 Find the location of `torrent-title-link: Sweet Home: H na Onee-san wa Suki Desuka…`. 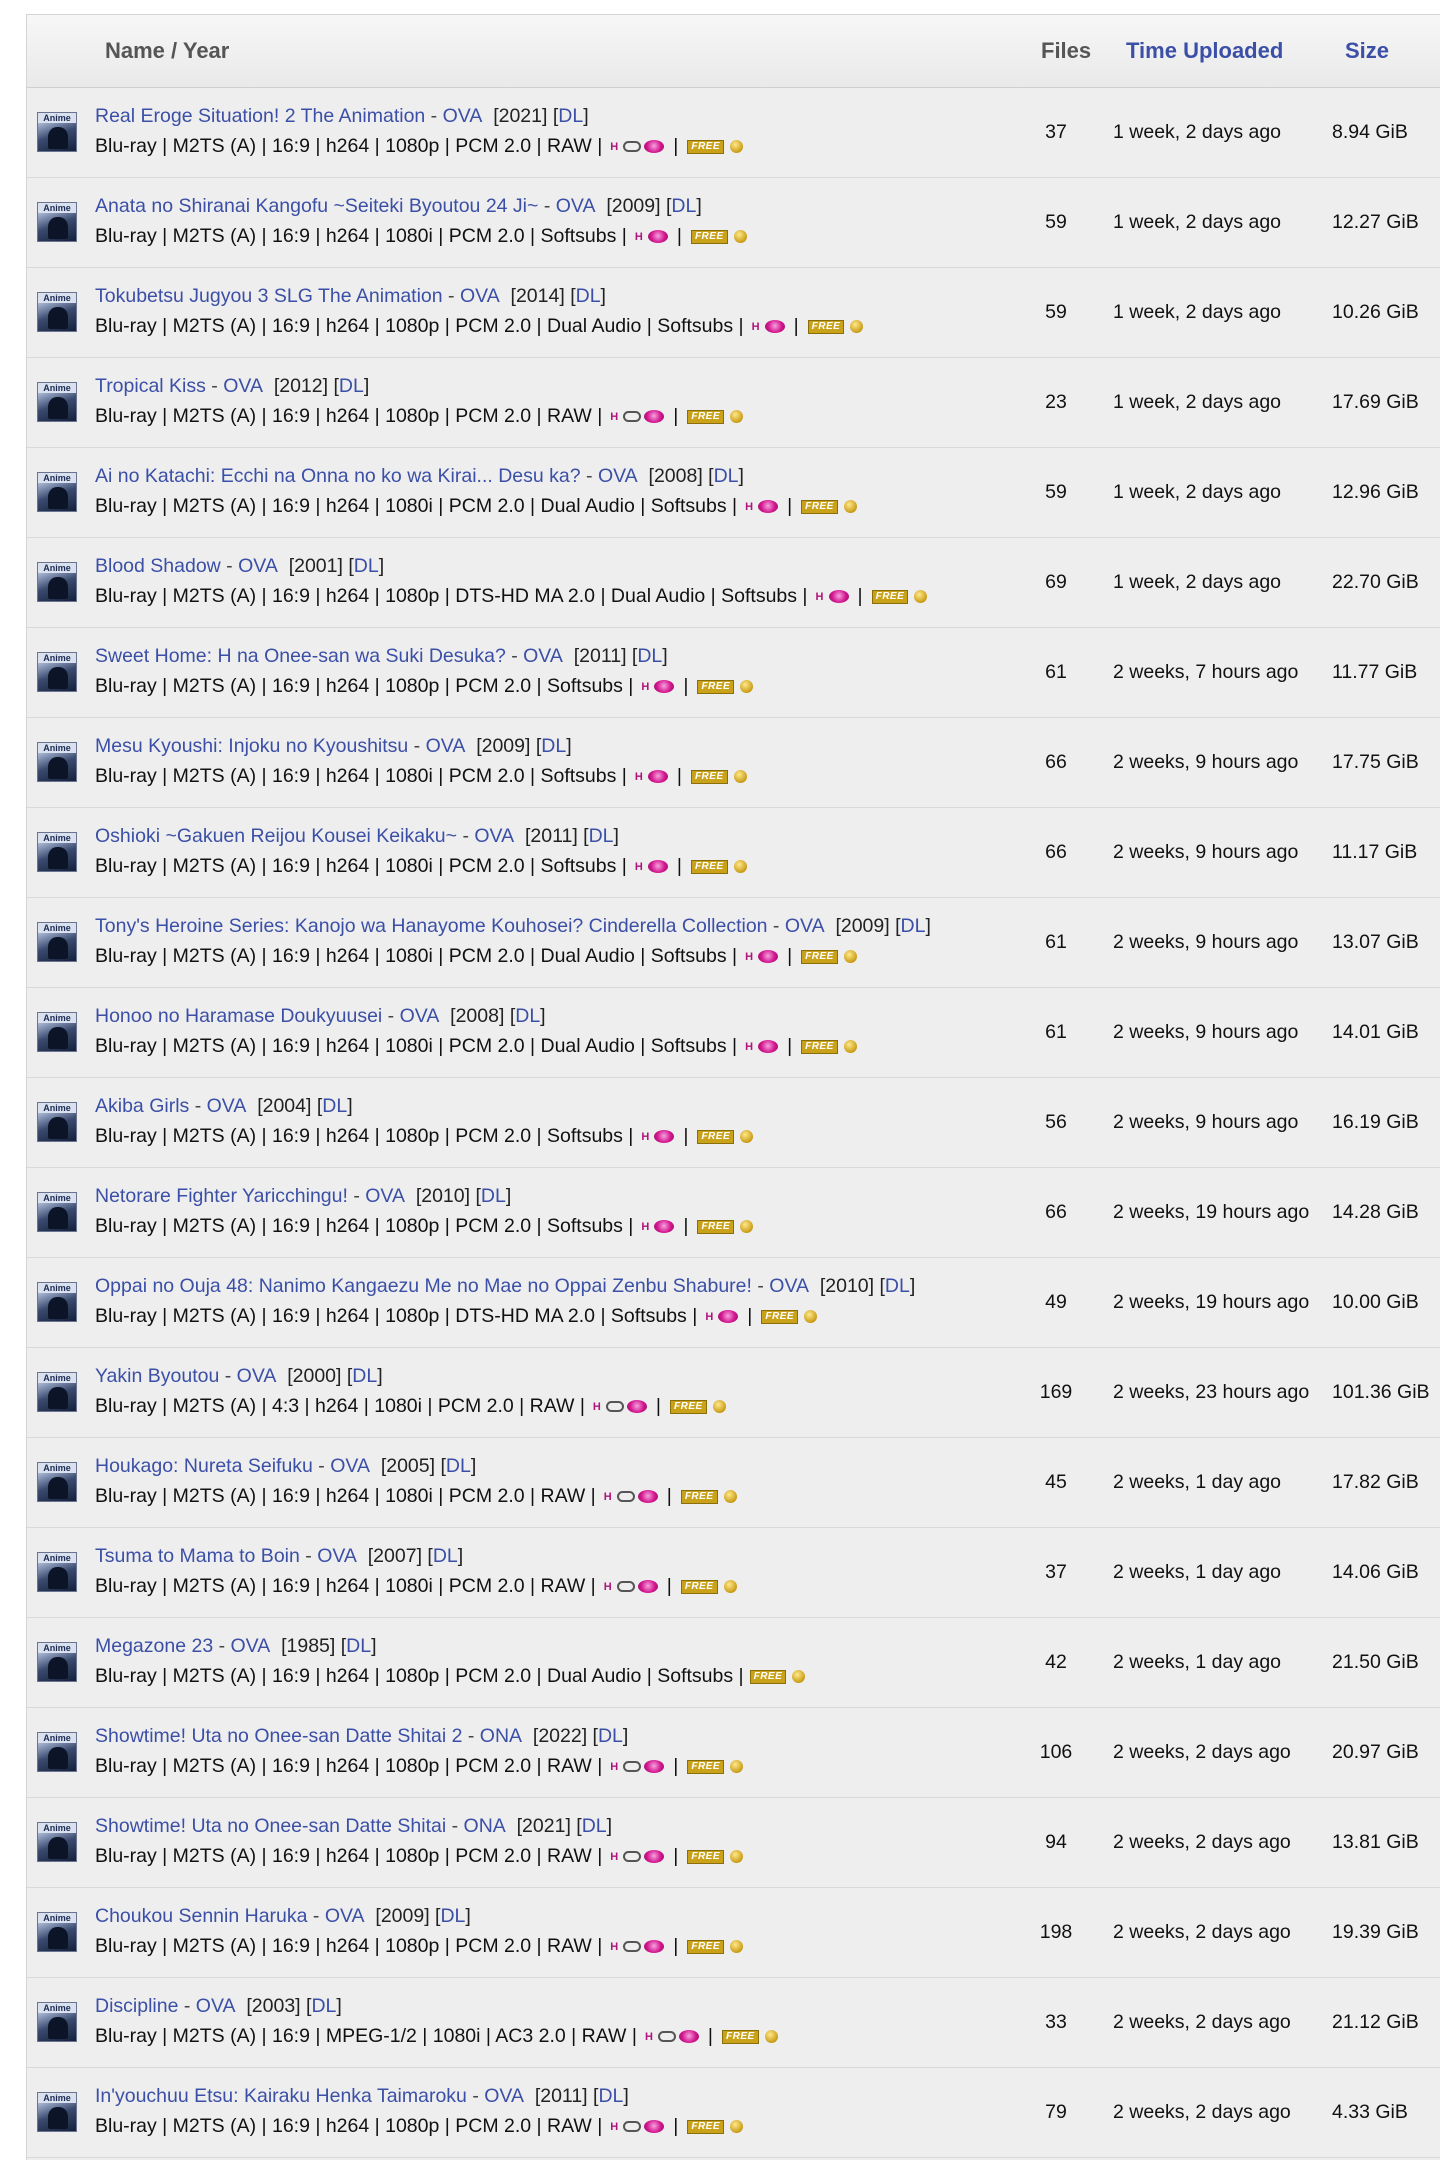

torrent-title-link: Sweet Home: H na Onee-san wa Suki Desuka… is located at coordinates (300, 656).